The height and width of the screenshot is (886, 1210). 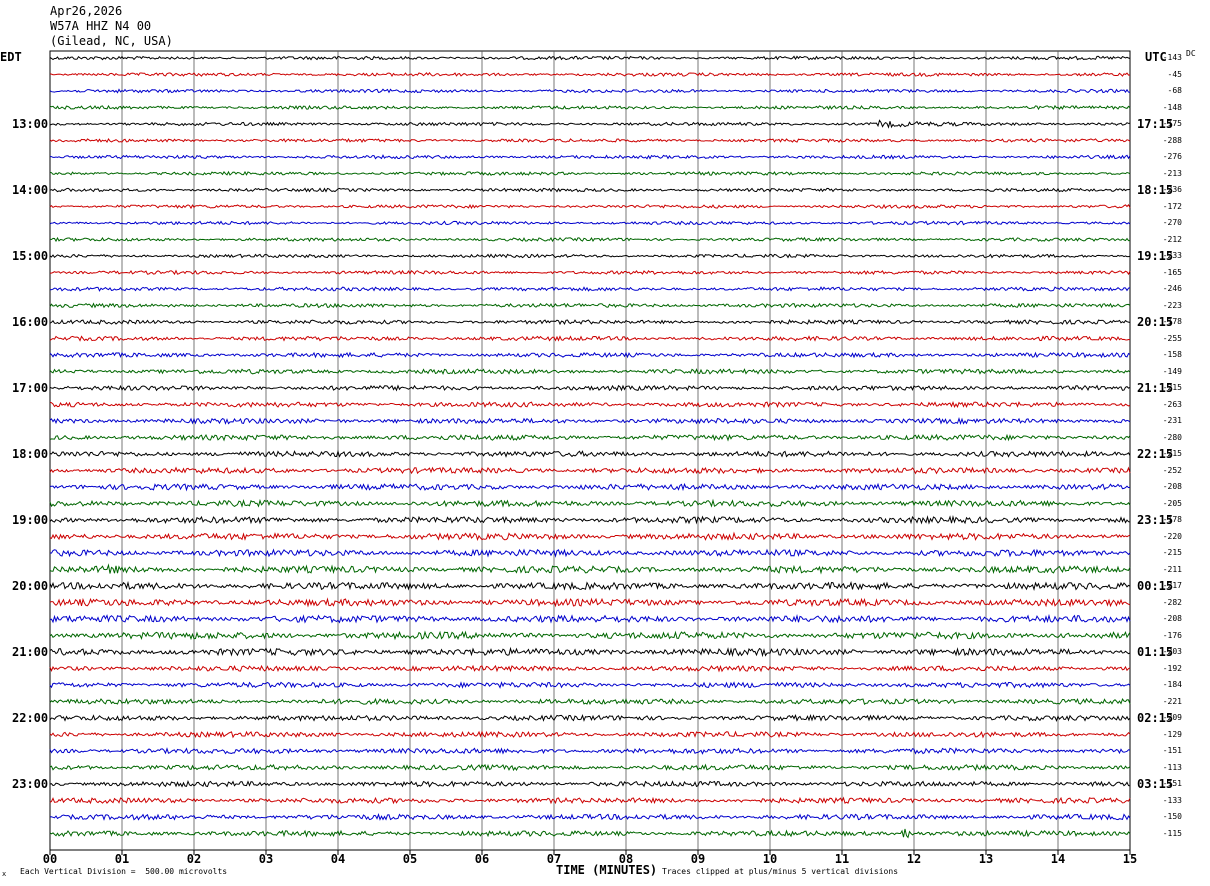 I want to click on dc-offset-value: -233, so click(x=1172, y=255).